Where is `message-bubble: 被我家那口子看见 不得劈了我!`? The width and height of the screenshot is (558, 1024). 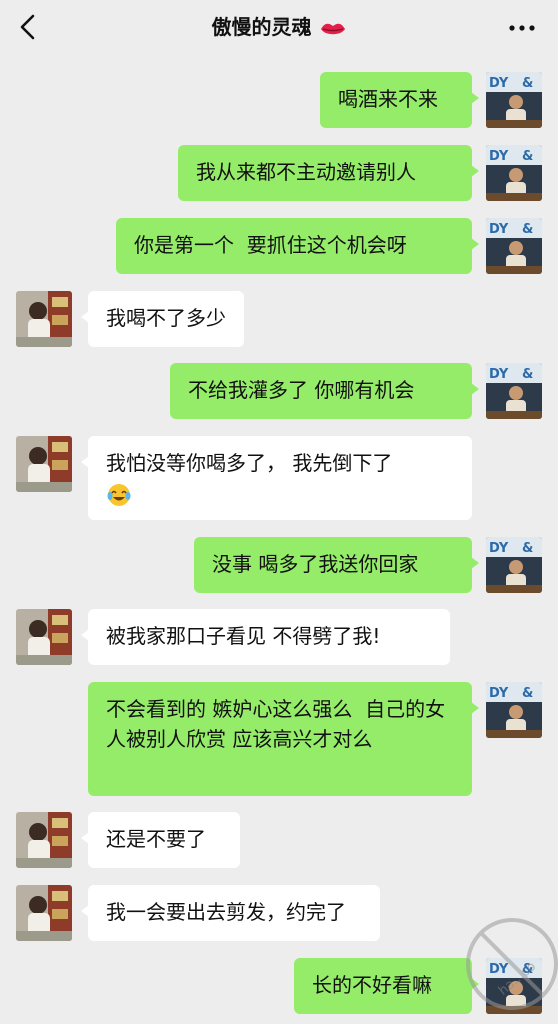
message-bubble: 被我家那口子看见 不得劈了我! is located at coordinates (265, 637).